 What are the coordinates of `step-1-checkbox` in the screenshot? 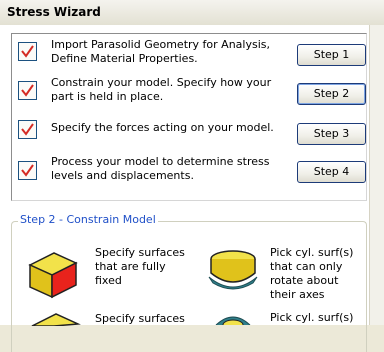 It's located at (27, 51).